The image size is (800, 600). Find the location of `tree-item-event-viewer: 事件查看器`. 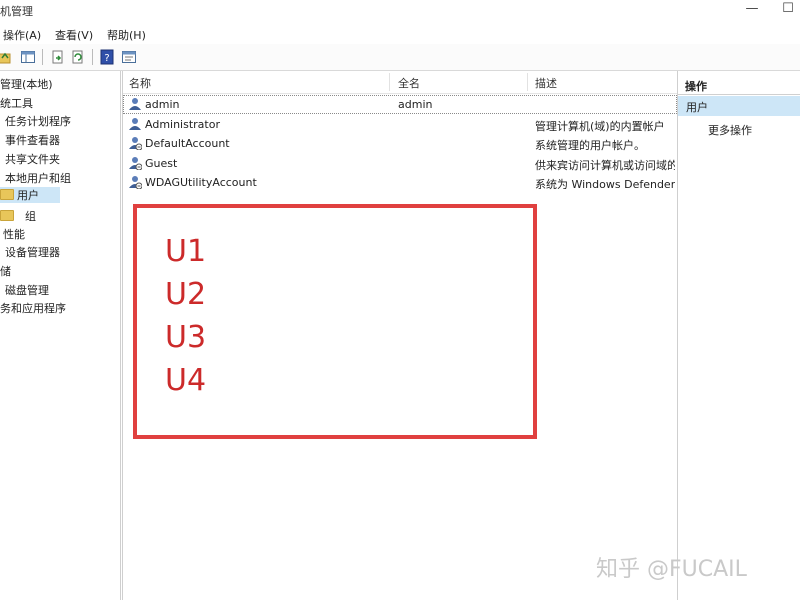

tree-item-event-viewer: 事件查看器 is located at coordinates (32, 140).